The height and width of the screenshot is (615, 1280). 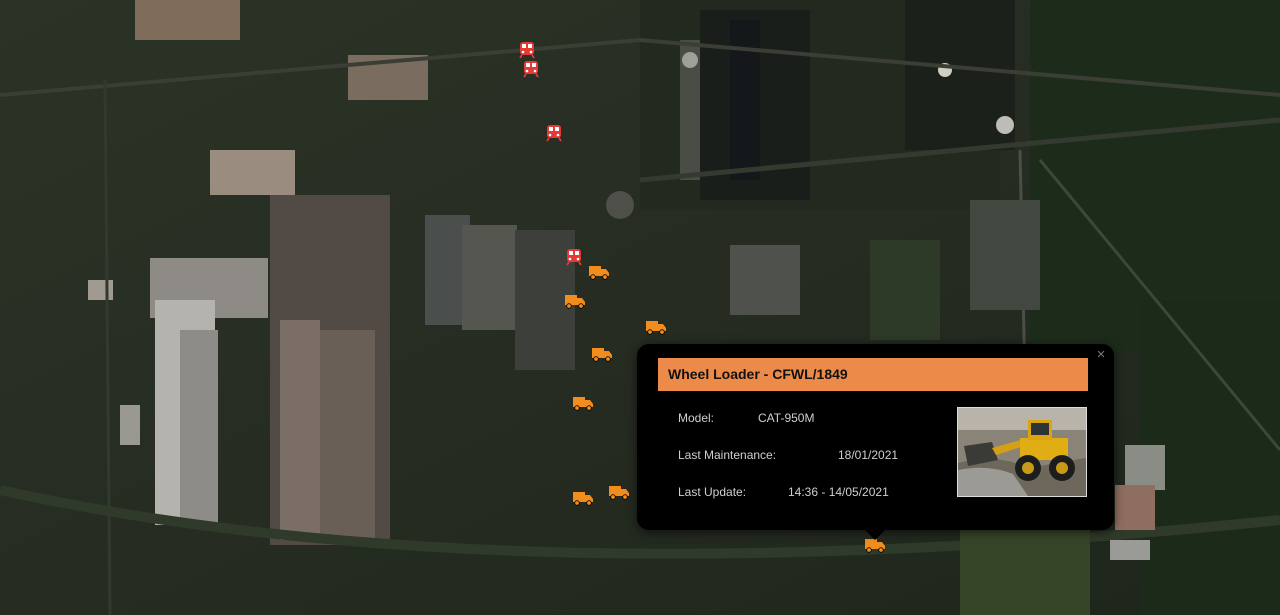 I want to click on popup-tip, so click(x=875, y=535).